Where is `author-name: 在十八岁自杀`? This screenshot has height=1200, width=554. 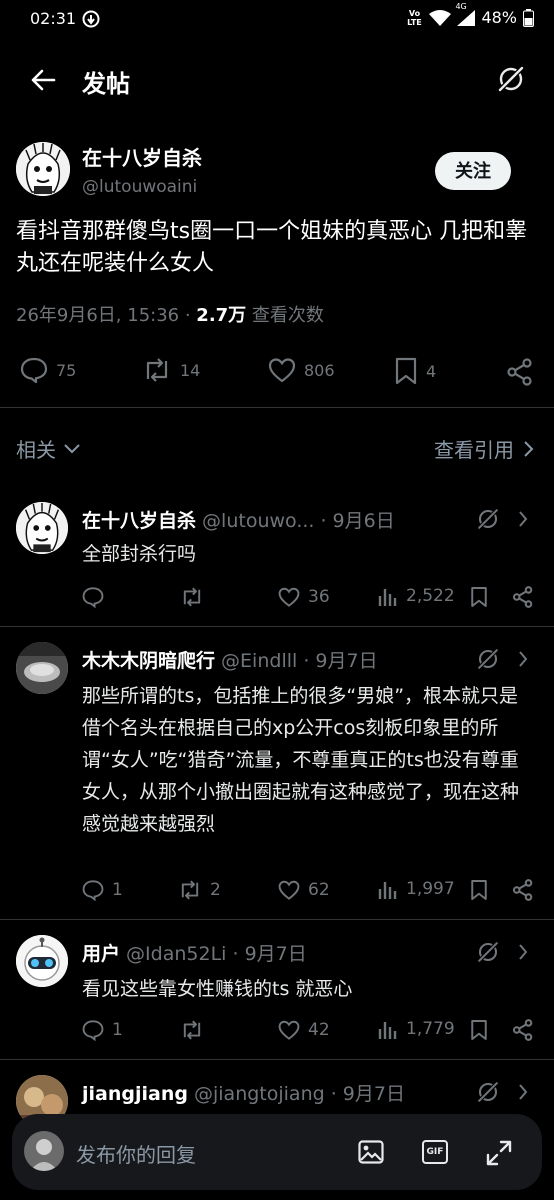
author-name: 在十八岁自杀 is located at coordinates (142, 156).